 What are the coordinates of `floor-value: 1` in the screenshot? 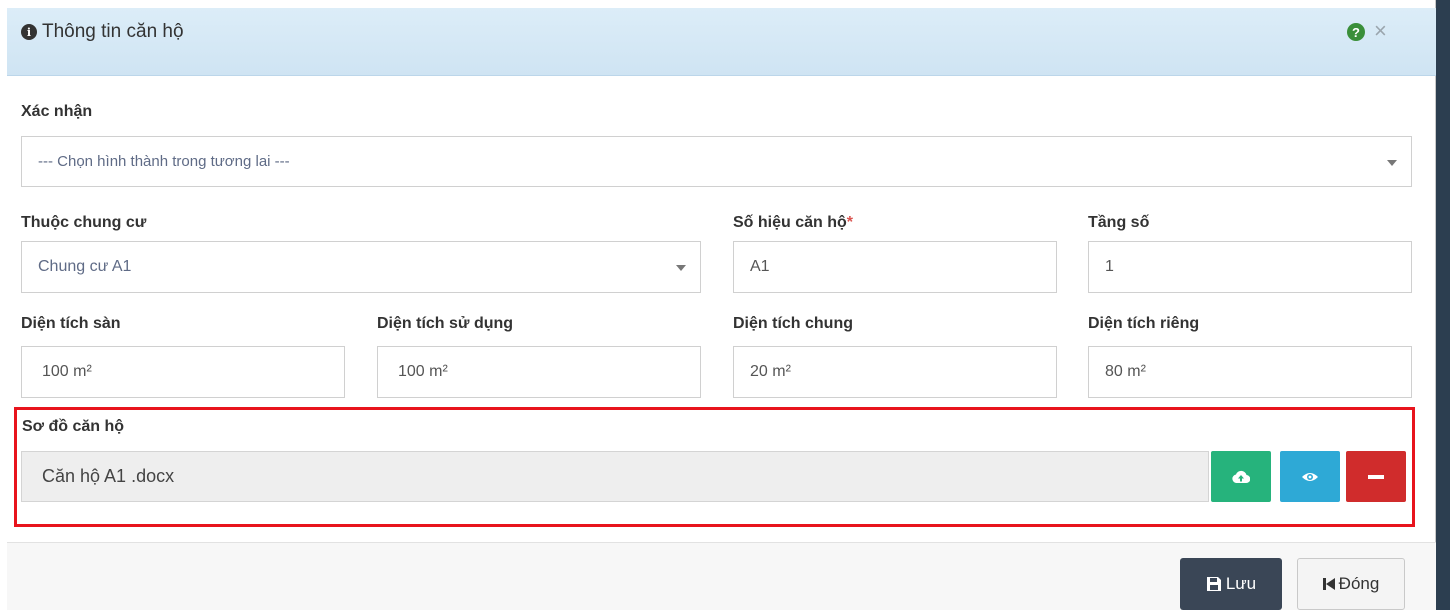 It's located at (1109, 266).